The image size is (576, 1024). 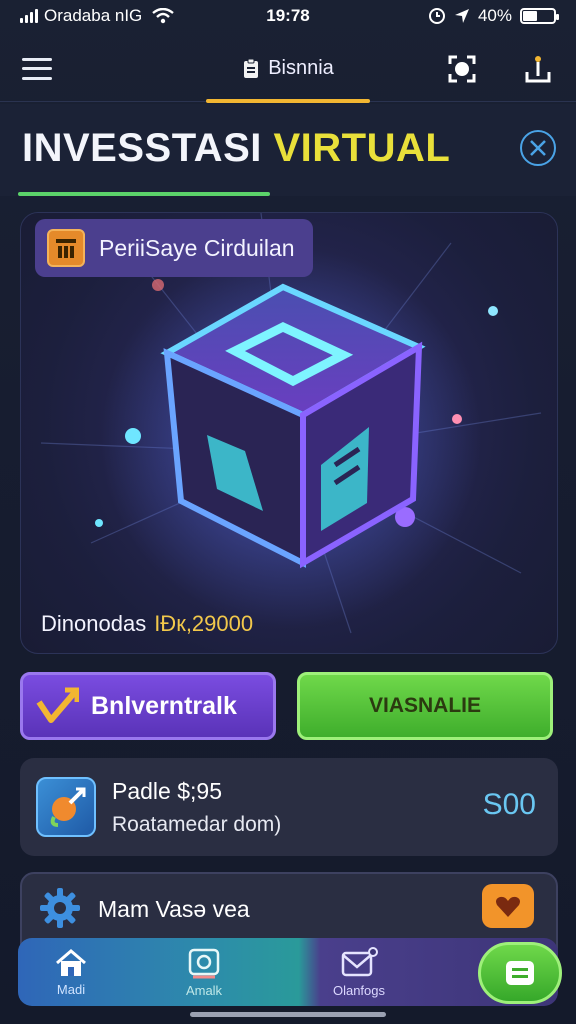 I want to click on page-title-part1: INVESSTASI, so click(x=142, y=148).